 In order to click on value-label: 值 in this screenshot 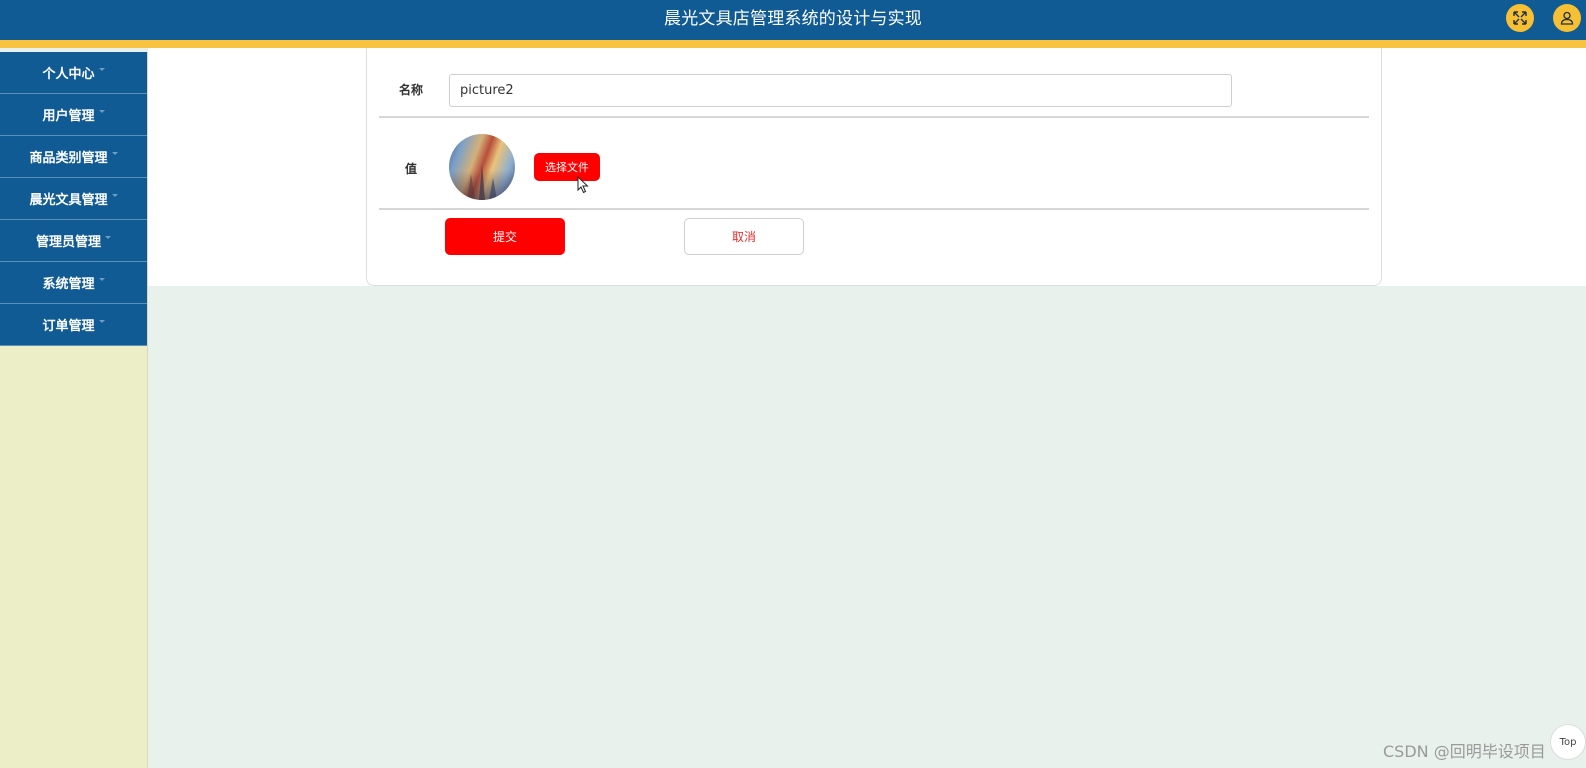, I will do `click(410, 169)`.